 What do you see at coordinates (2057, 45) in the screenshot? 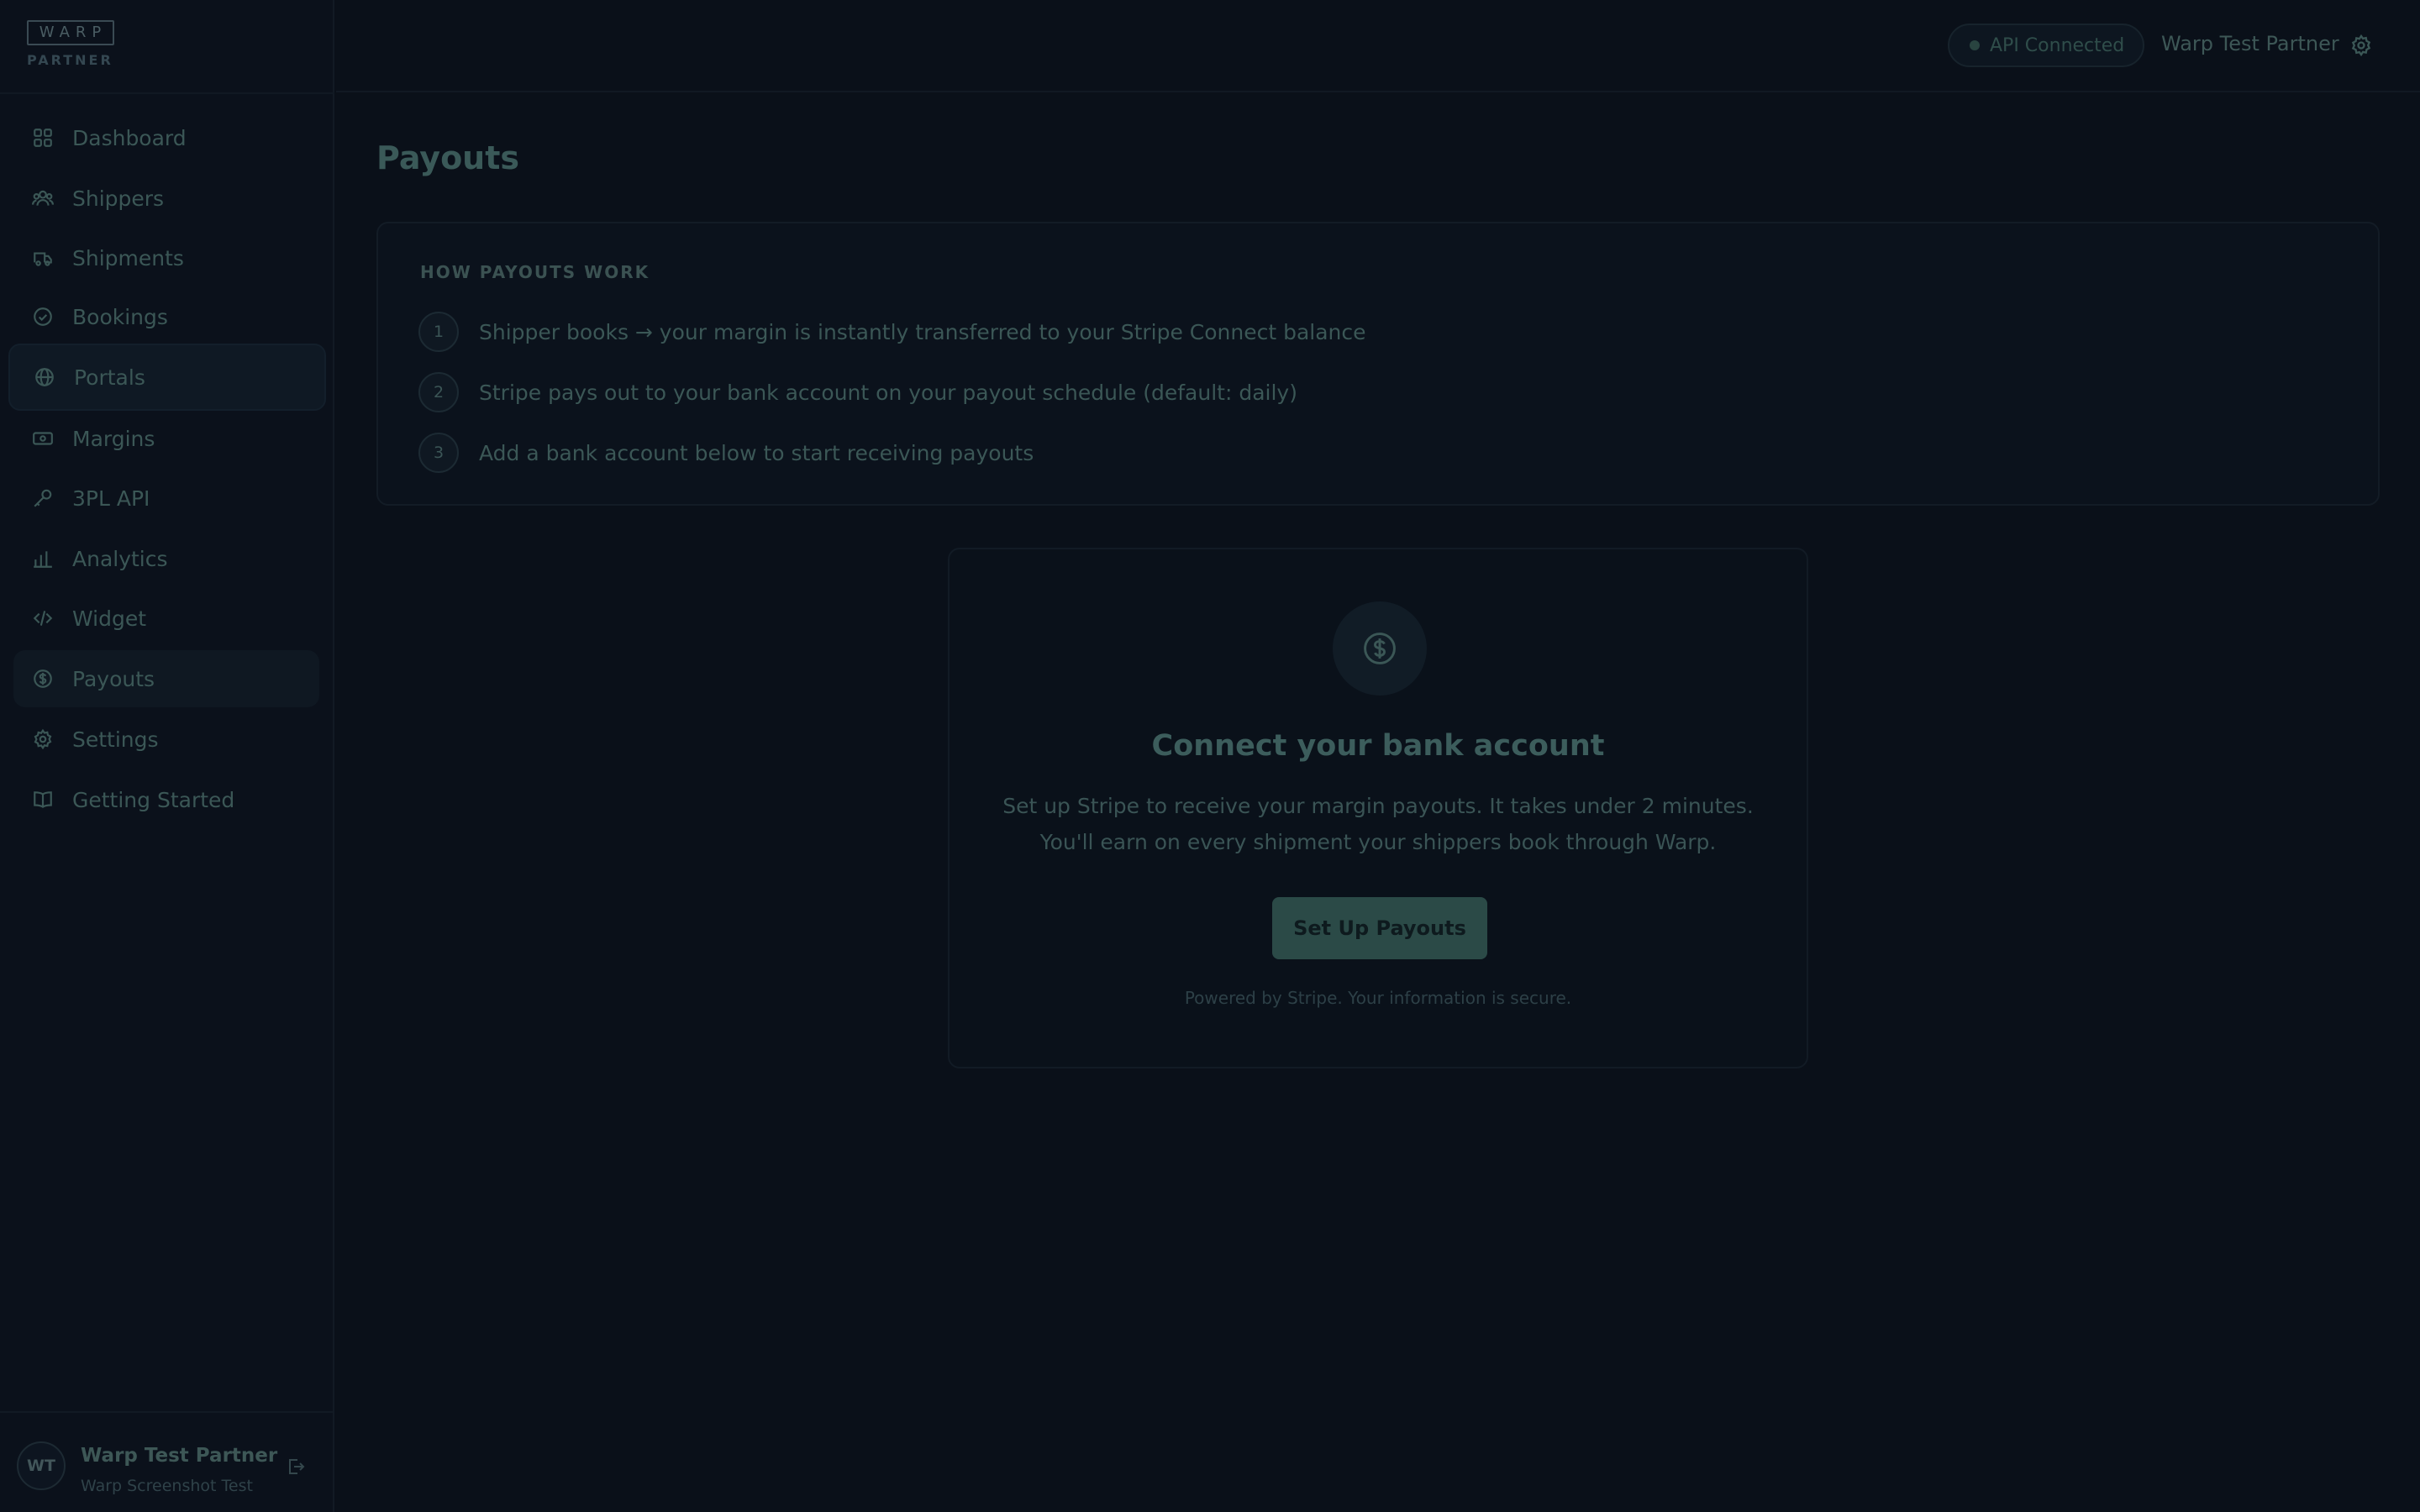
I see `api-status-label: API Connected` at bounding box center [2057, 45].